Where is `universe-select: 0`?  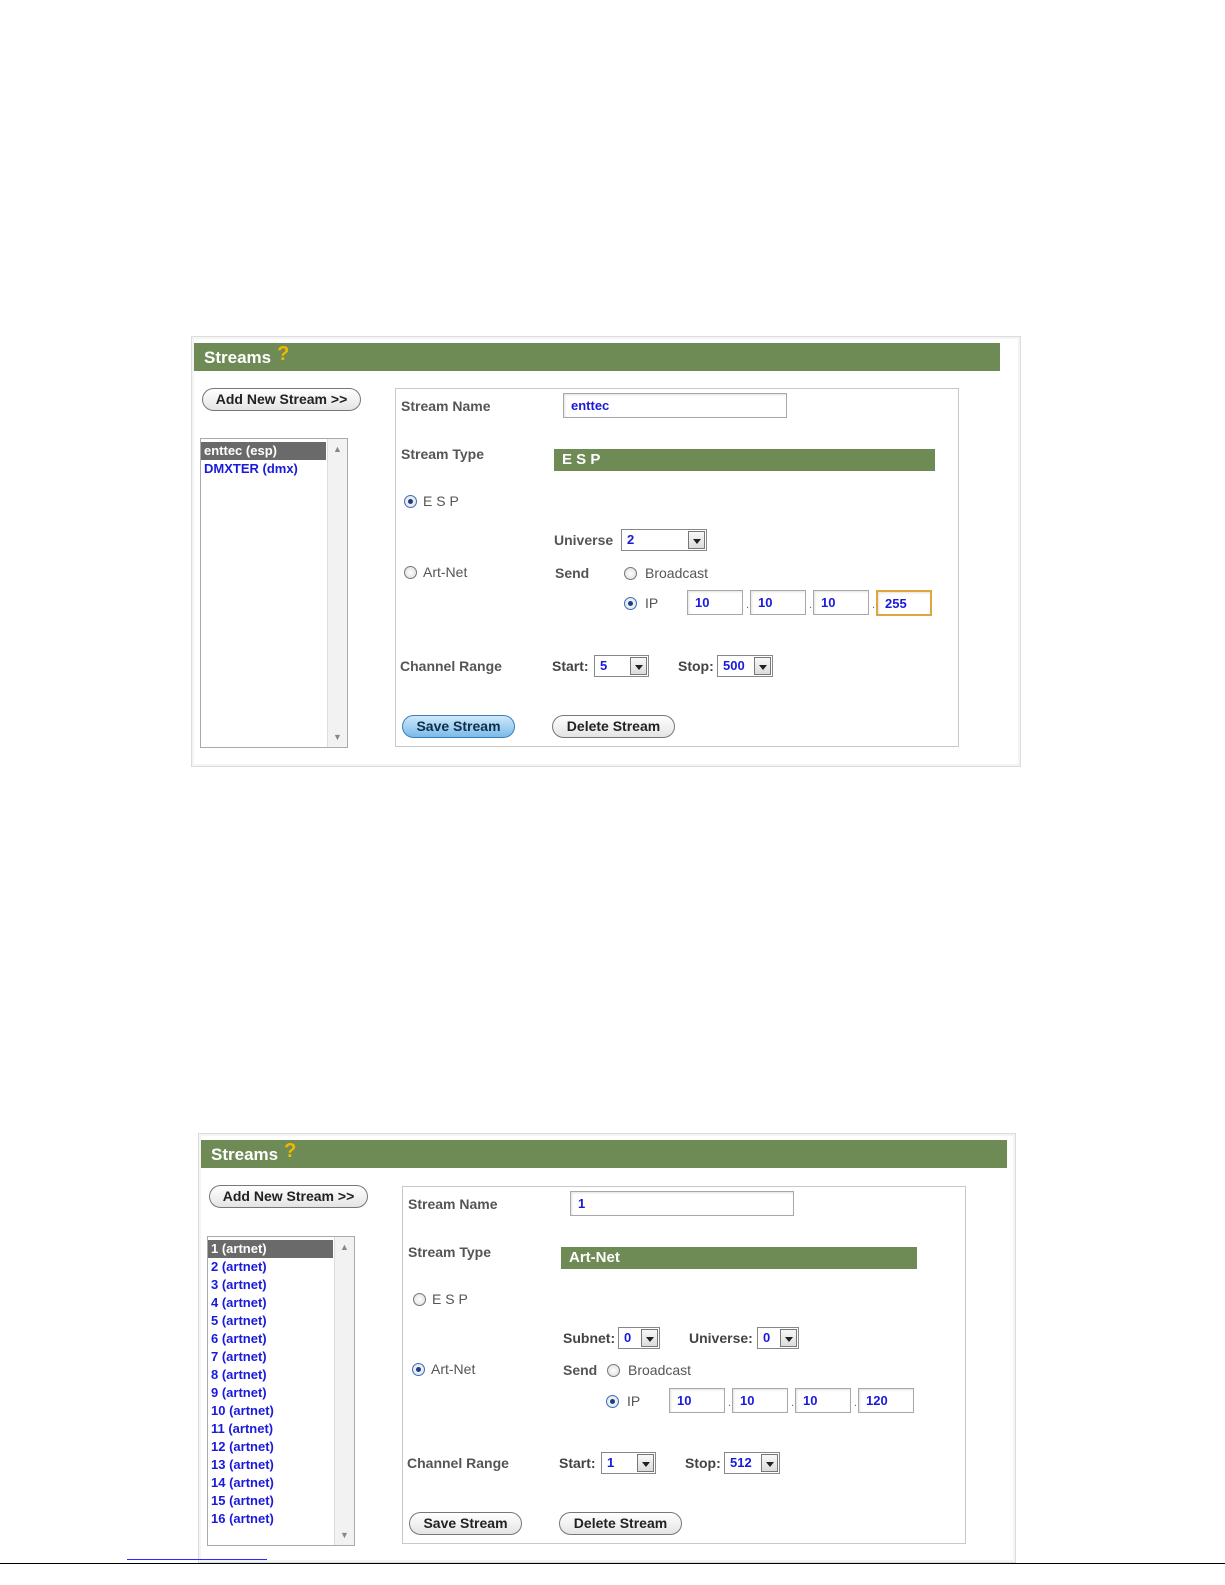
universe-select: 0 is located at coordinates (778, 1338).